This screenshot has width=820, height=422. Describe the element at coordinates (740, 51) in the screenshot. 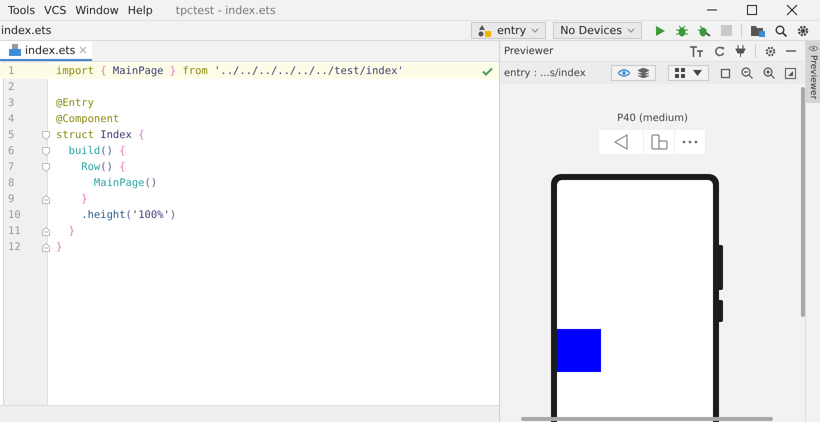

I see `plug-icon` at that location.